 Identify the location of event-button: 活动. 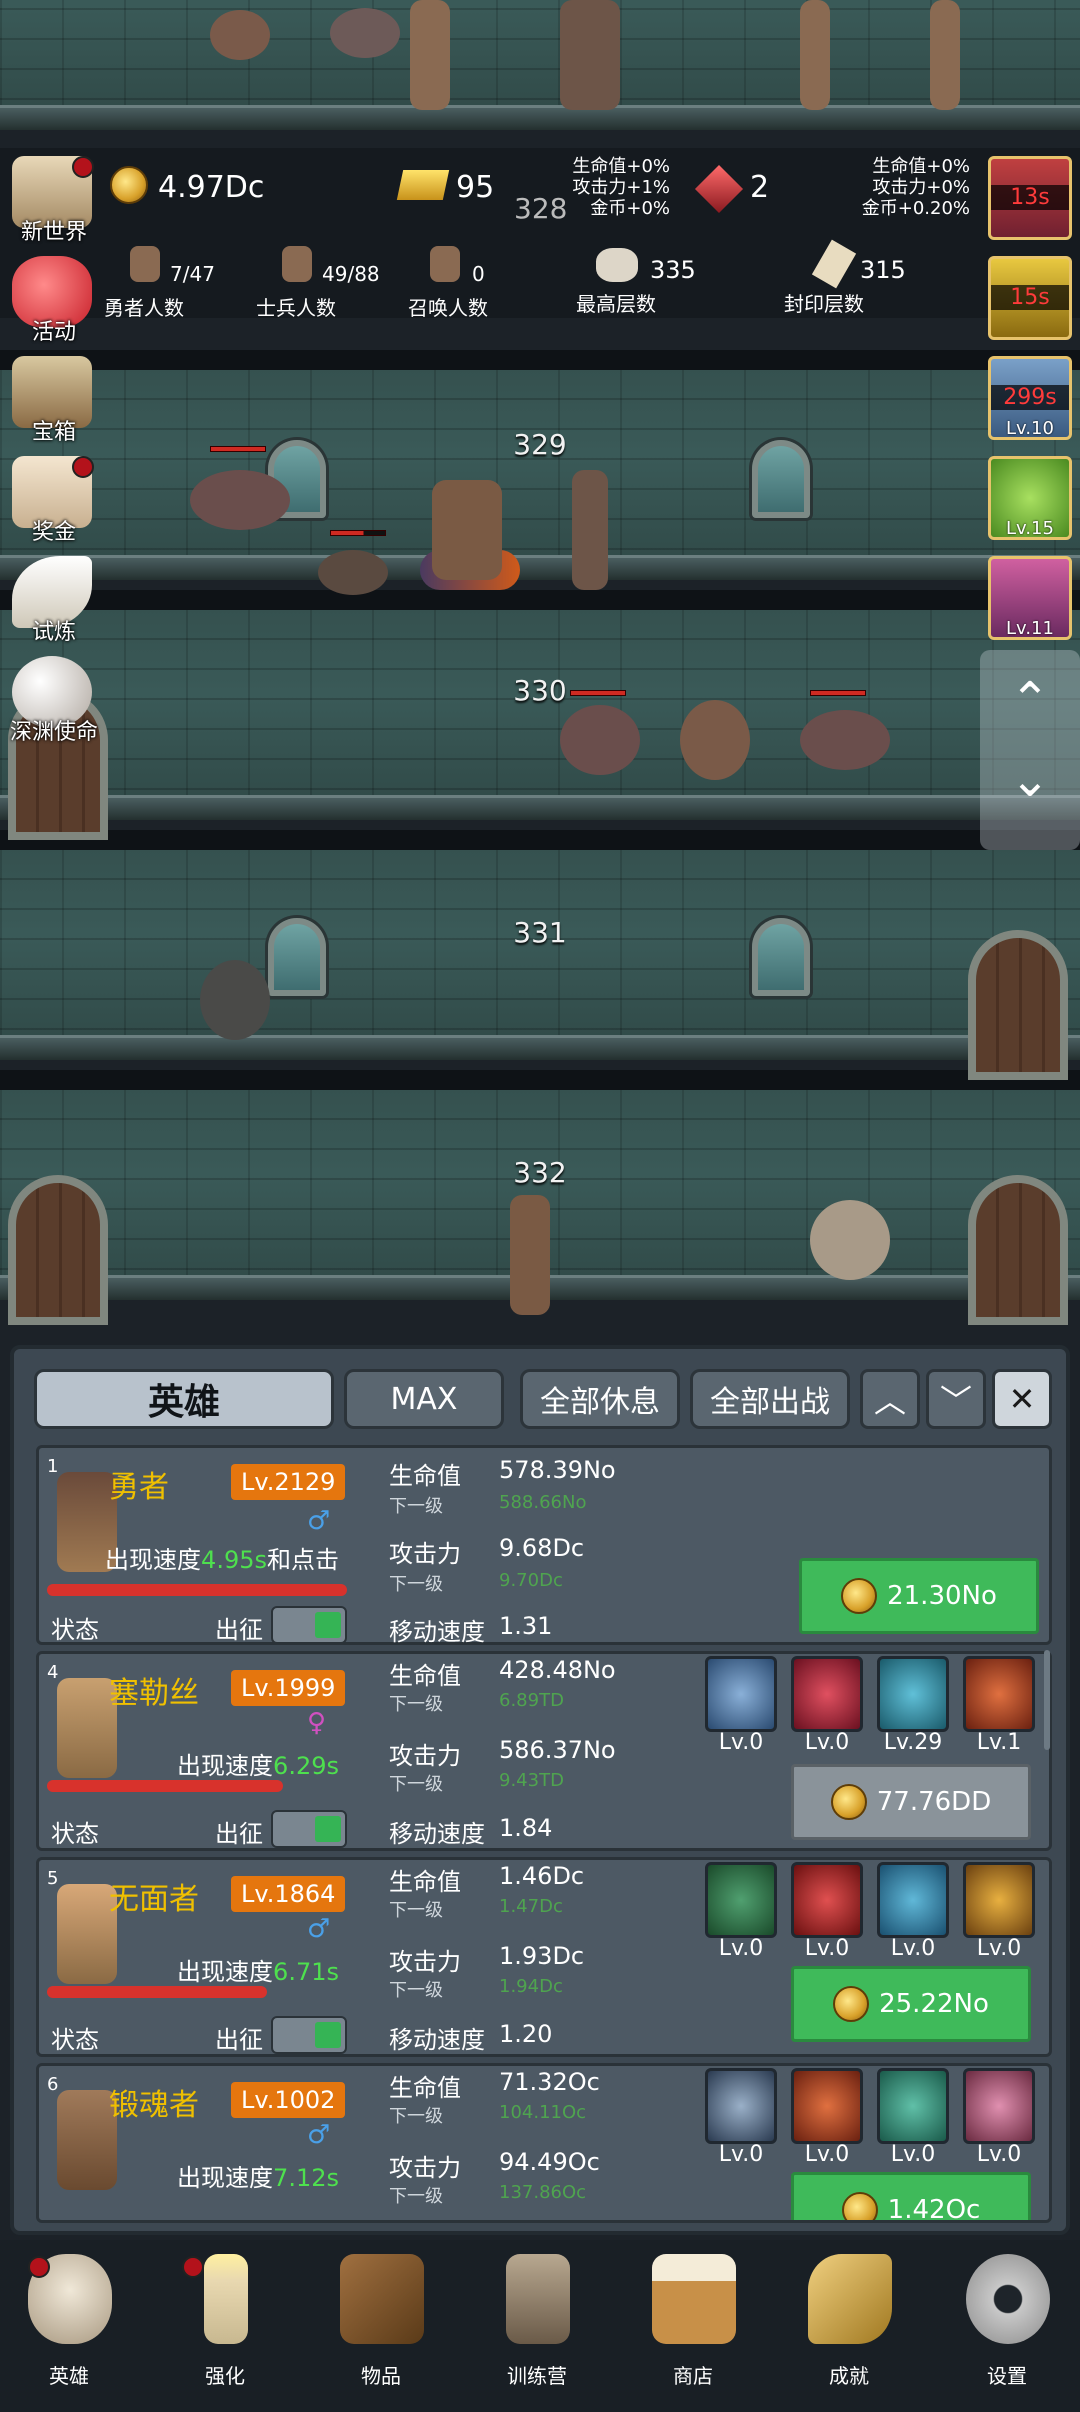
(52, 300).